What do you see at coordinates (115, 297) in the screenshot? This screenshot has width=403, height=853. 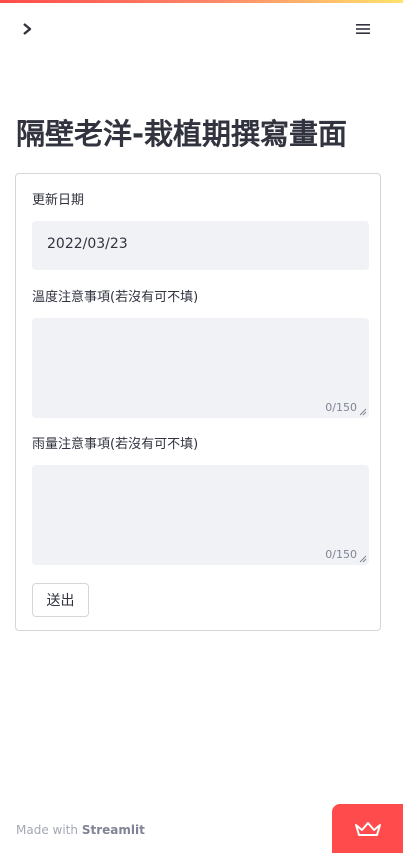 I see `temperature-notes-label: 溫度注意事項(若沒有可不填)` at bounding box center [115, 297].